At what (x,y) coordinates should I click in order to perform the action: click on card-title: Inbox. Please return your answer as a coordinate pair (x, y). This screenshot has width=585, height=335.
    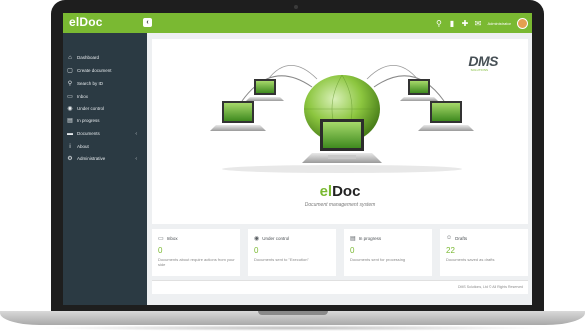
    Looking at the image, I should click on (172, 238).